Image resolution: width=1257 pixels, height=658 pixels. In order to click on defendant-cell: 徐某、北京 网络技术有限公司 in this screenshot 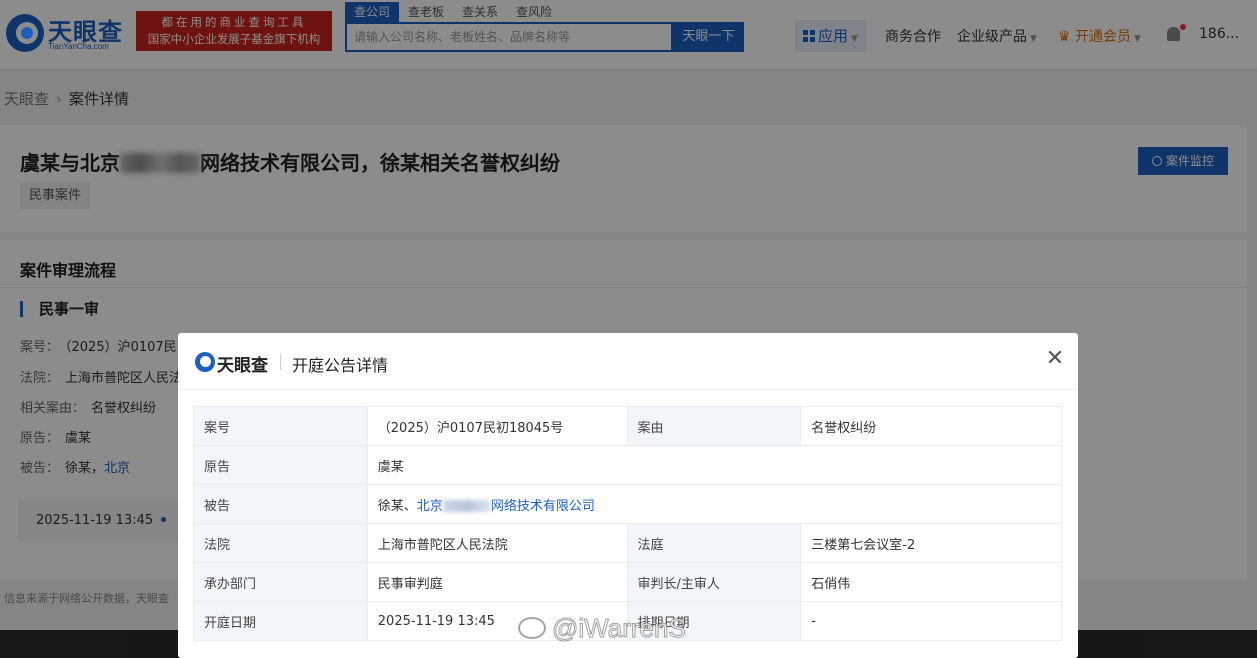, I will do `click(714, 504)`.